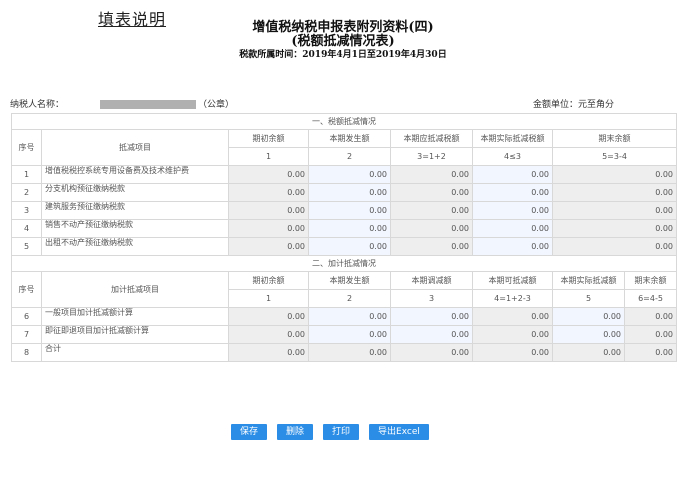 The width and height of the screenshot is (686, 479). What do you see at coordinates (295, 432) in the screenshot?
I see `delete-button: 删除` at bounding box center [295, 432].